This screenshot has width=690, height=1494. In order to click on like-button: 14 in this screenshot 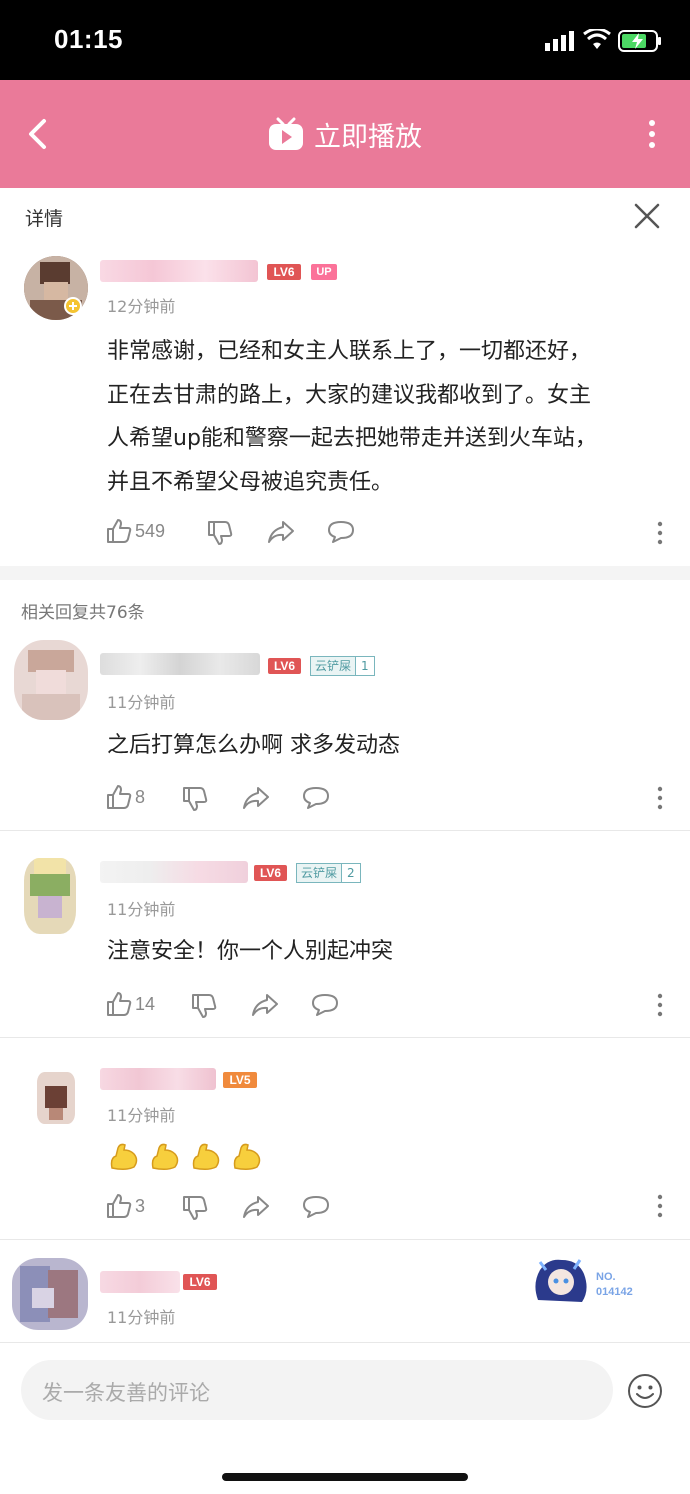, I will do `click(130, 1004)`.